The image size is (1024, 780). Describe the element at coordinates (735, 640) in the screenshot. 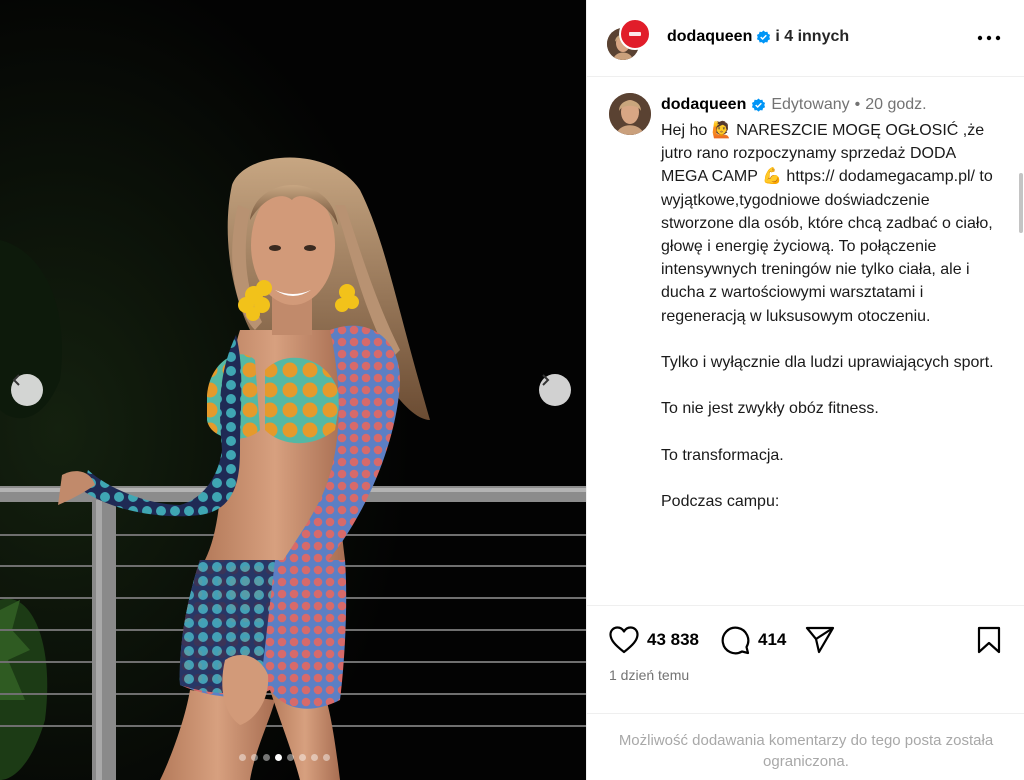

I see `comment-icon` at that location.